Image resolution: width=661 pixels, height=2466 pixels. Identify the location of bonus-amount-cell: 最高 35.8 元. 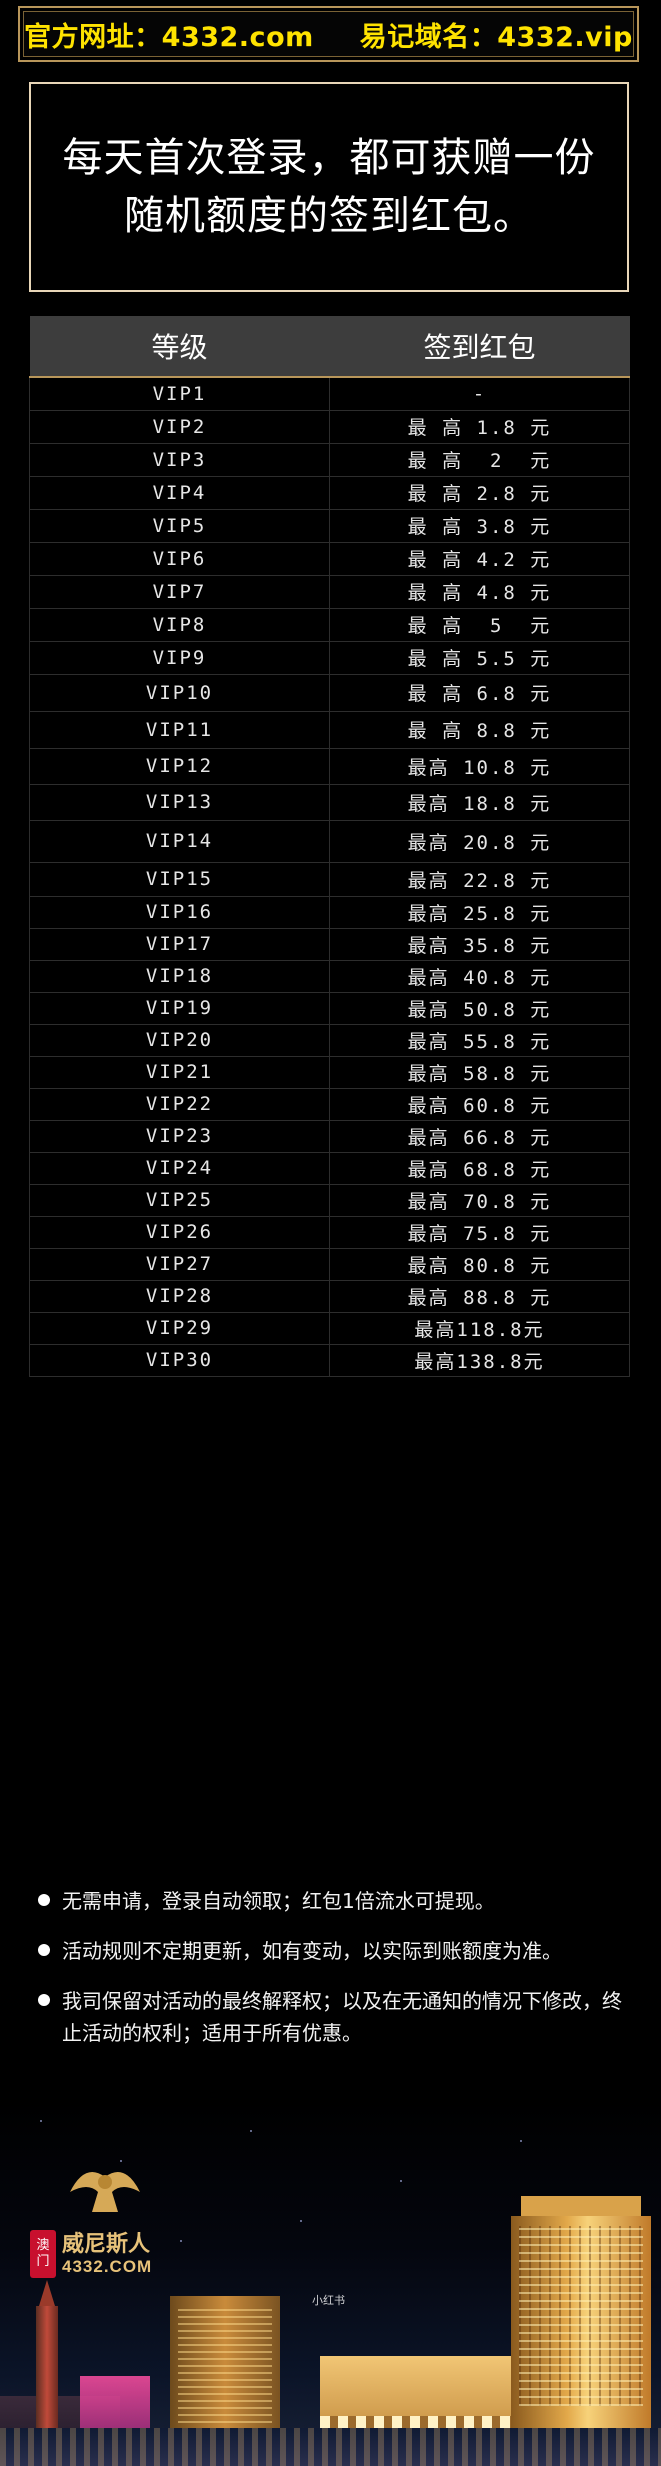
(479, 944).